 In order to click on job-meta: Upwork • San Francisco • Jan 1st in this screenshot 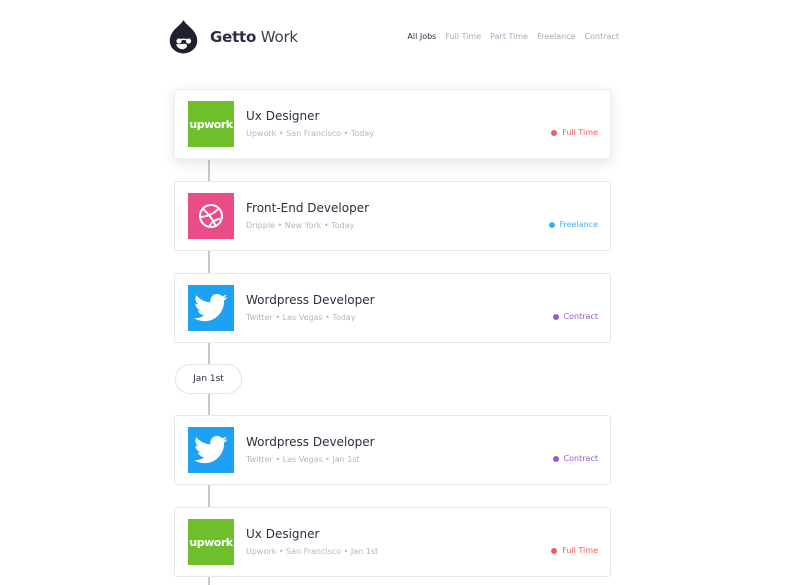, I will do `click(312, 551)`.